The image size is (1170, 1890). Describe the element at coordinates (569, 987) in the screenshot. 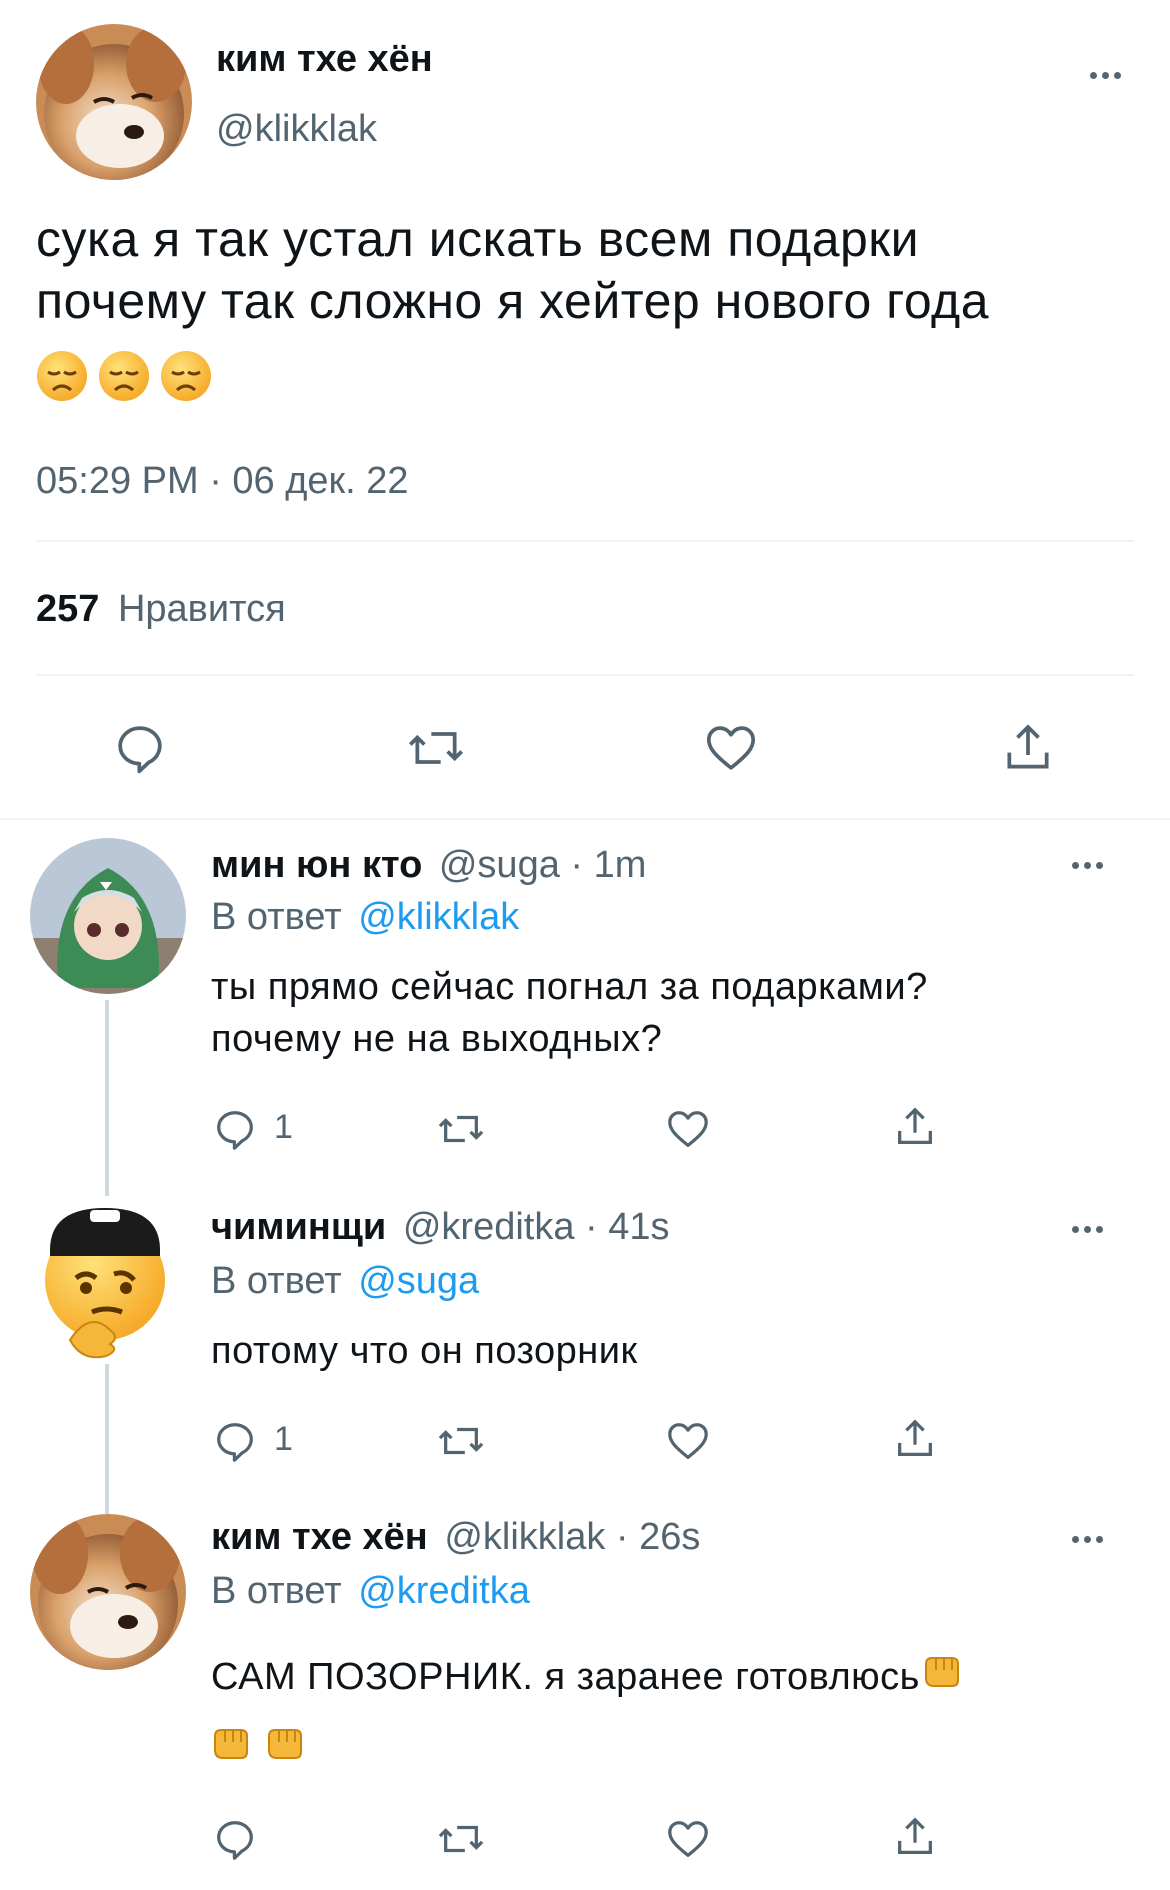

I see `reply-text-line-1: ты прямо сейчас погнал за подарками?` at that location.